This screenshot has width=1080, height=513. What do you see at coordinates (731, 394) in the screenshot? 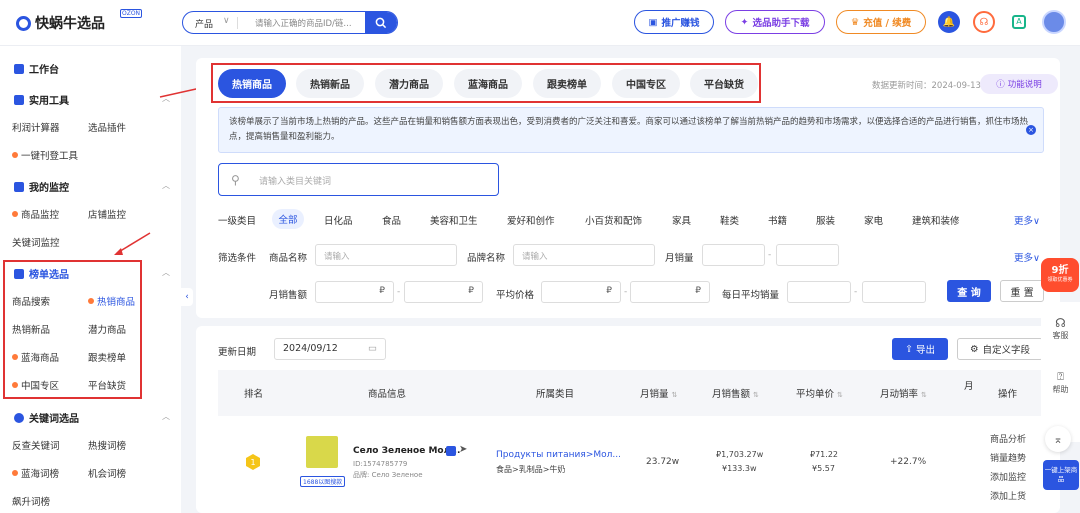
I see `monthly-revenue-header: 月销售额` at bounding box center [731, 394].